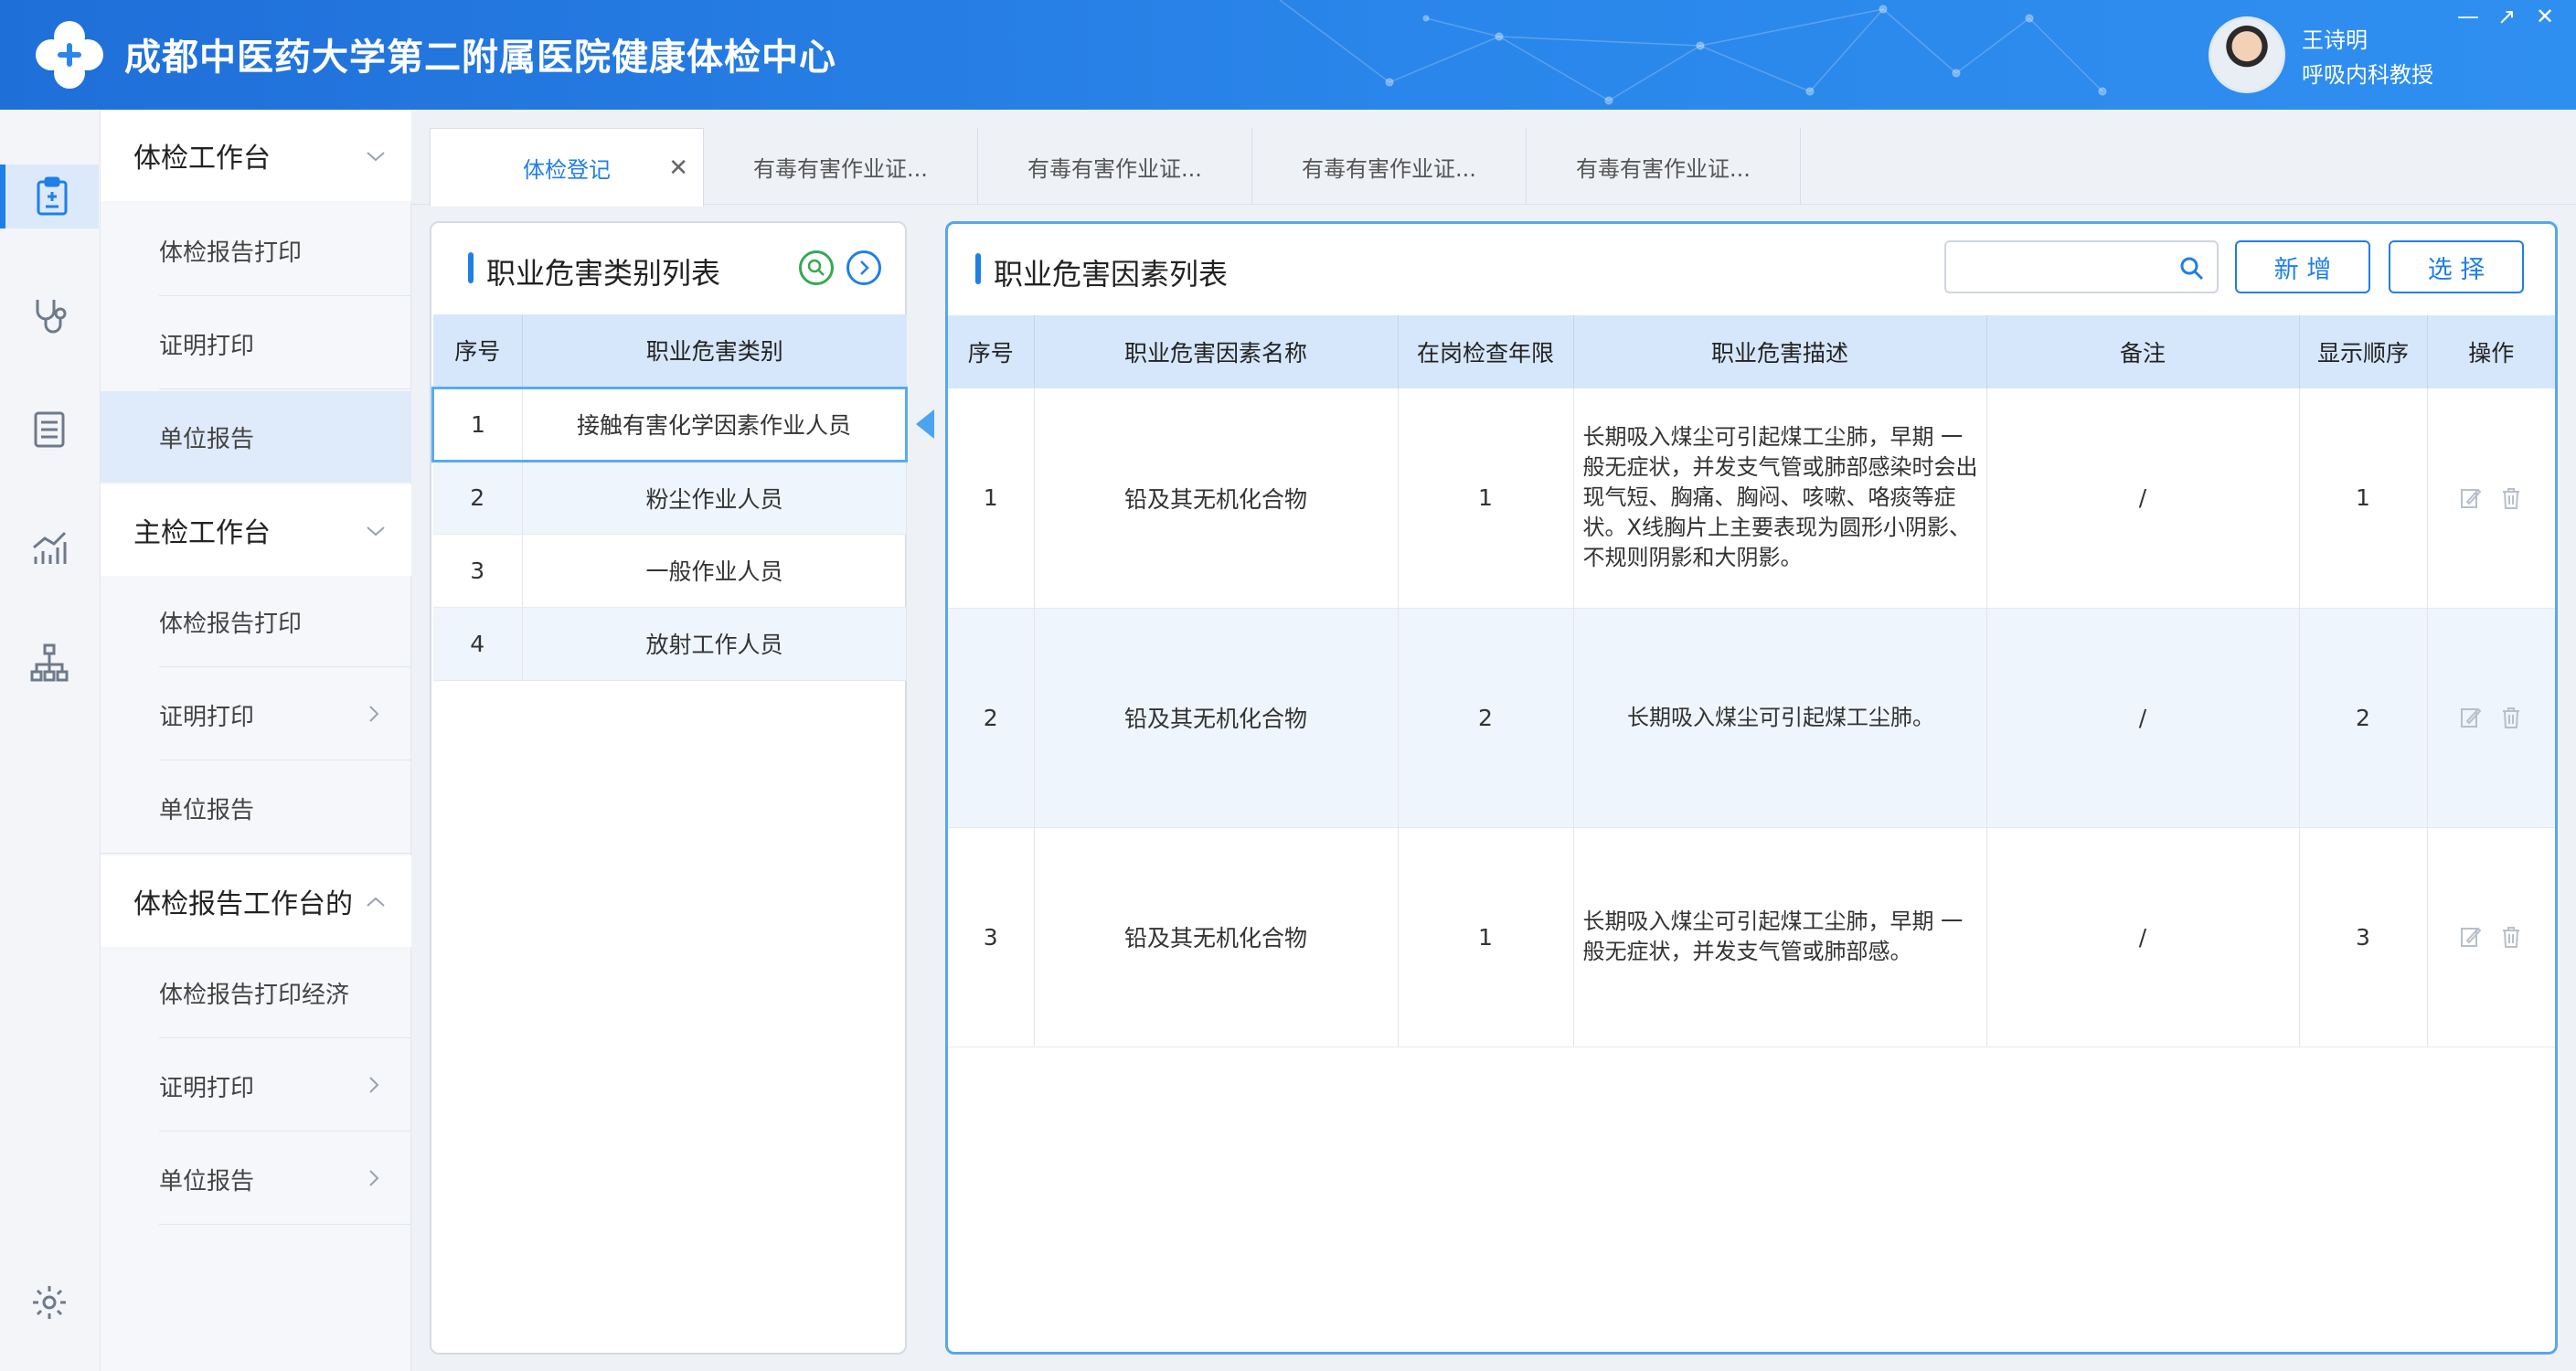  I want to click on add-button: 新 增, so click(2302, 266).